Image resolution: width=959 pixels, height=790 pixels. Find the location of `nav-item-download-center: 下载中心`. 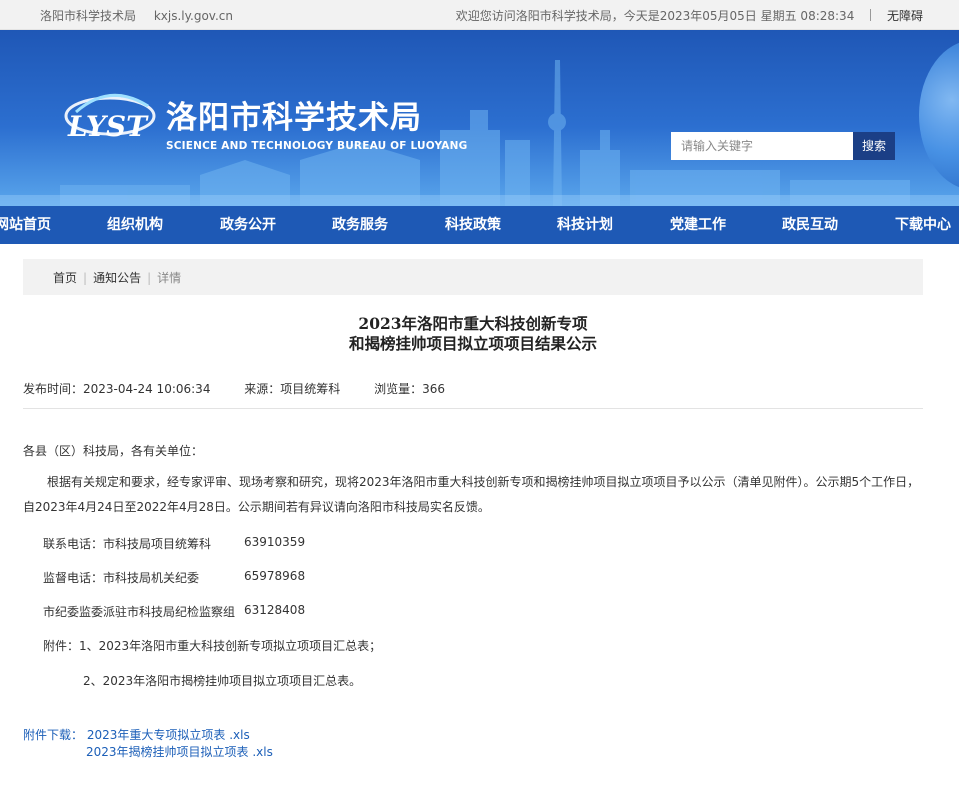

nav-item-download-center: 下载中心 is located at coordinates (923, 225).